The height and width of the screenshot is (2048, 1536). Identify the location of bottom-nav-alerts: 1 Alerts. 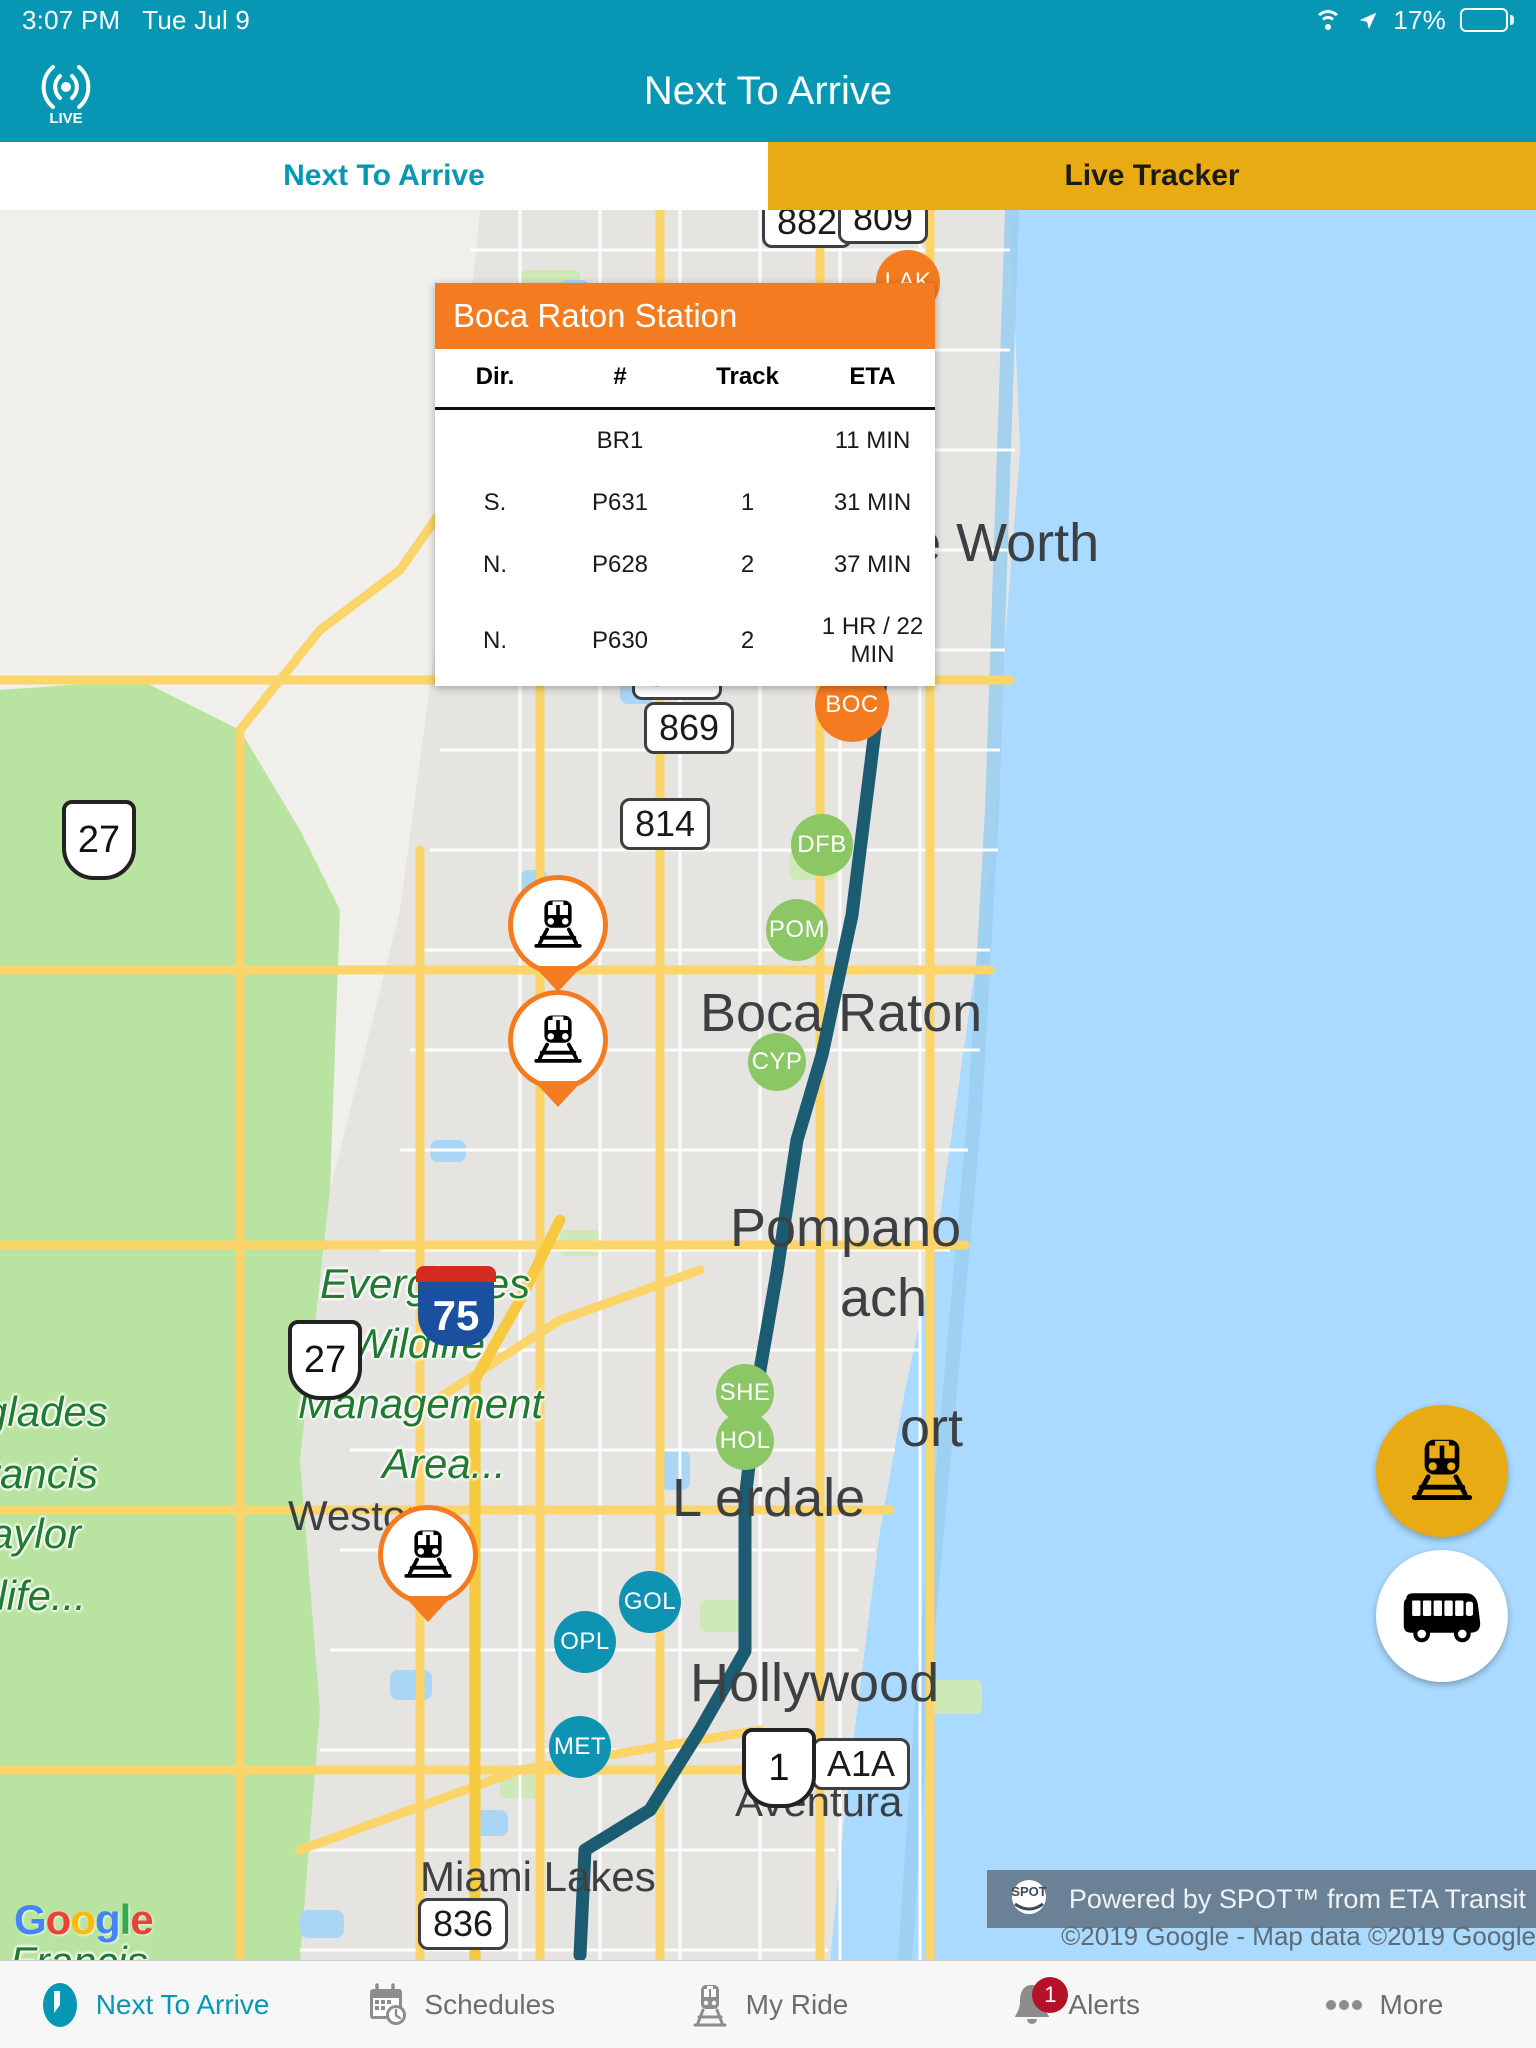
(1075, 2004).